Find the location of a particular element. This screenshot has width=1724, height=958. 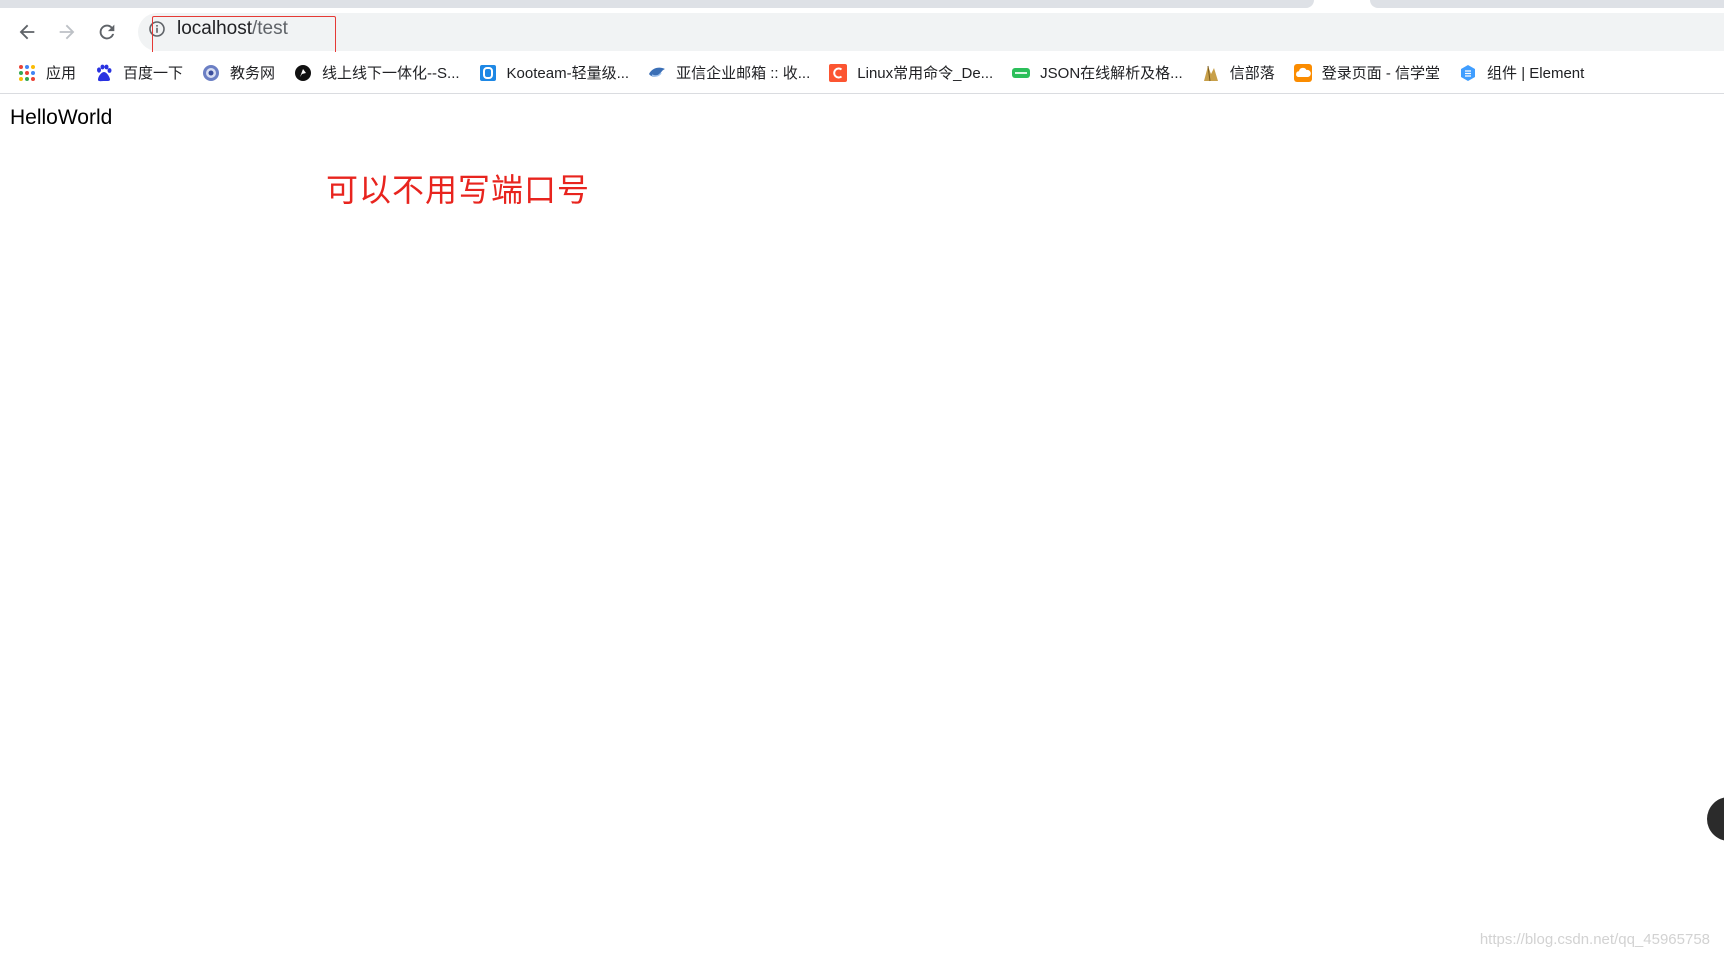

bookmark-label: 组件 | Element is located at coordinates (1536, 73).